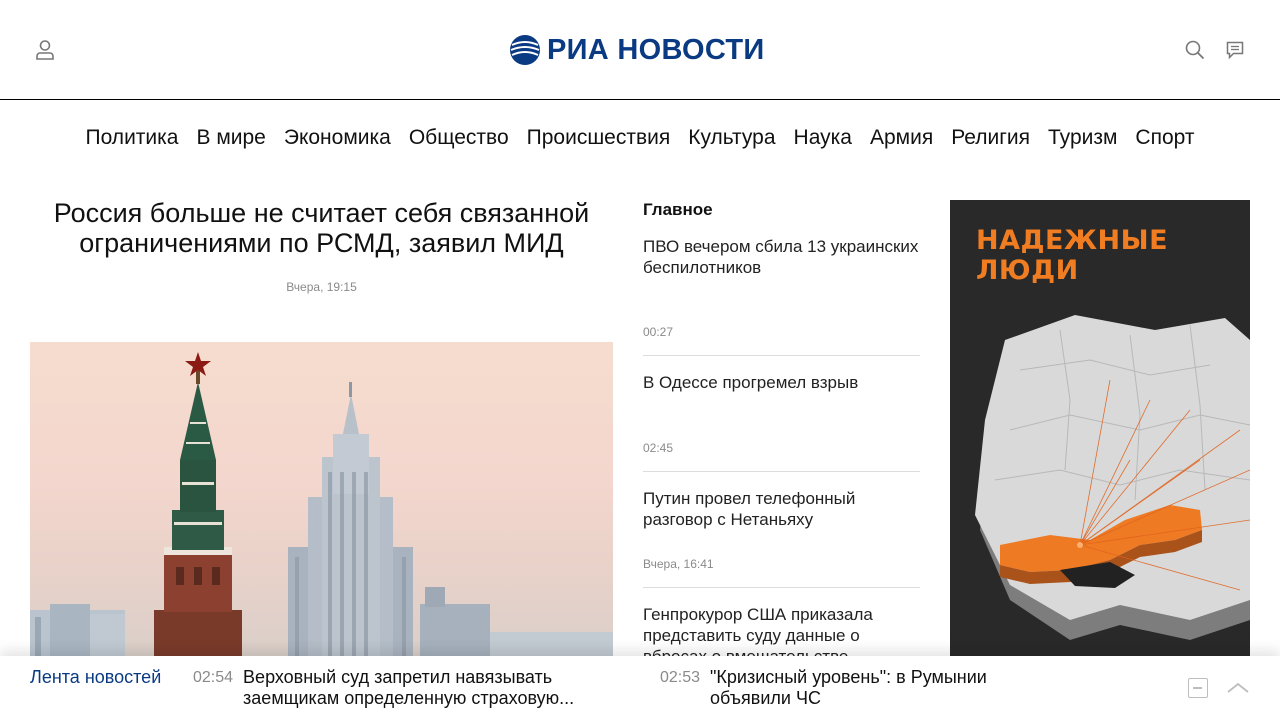 This screenshot has width=1280, height=720. Describe the element at coordinates (1082, 141) in the screenshot. I see `nav-item-tourism: Туризм` at that location.